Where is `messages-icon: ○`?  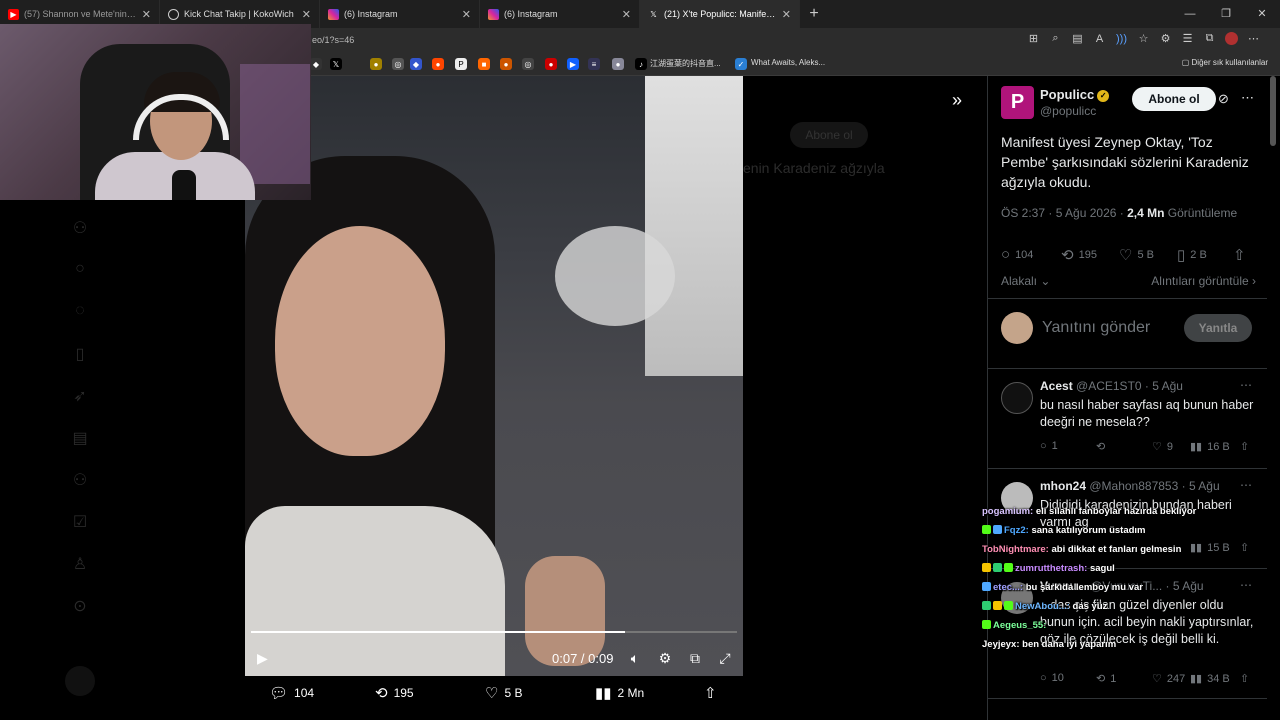
messages-icon: ○ is located at coordinates (80, 270).